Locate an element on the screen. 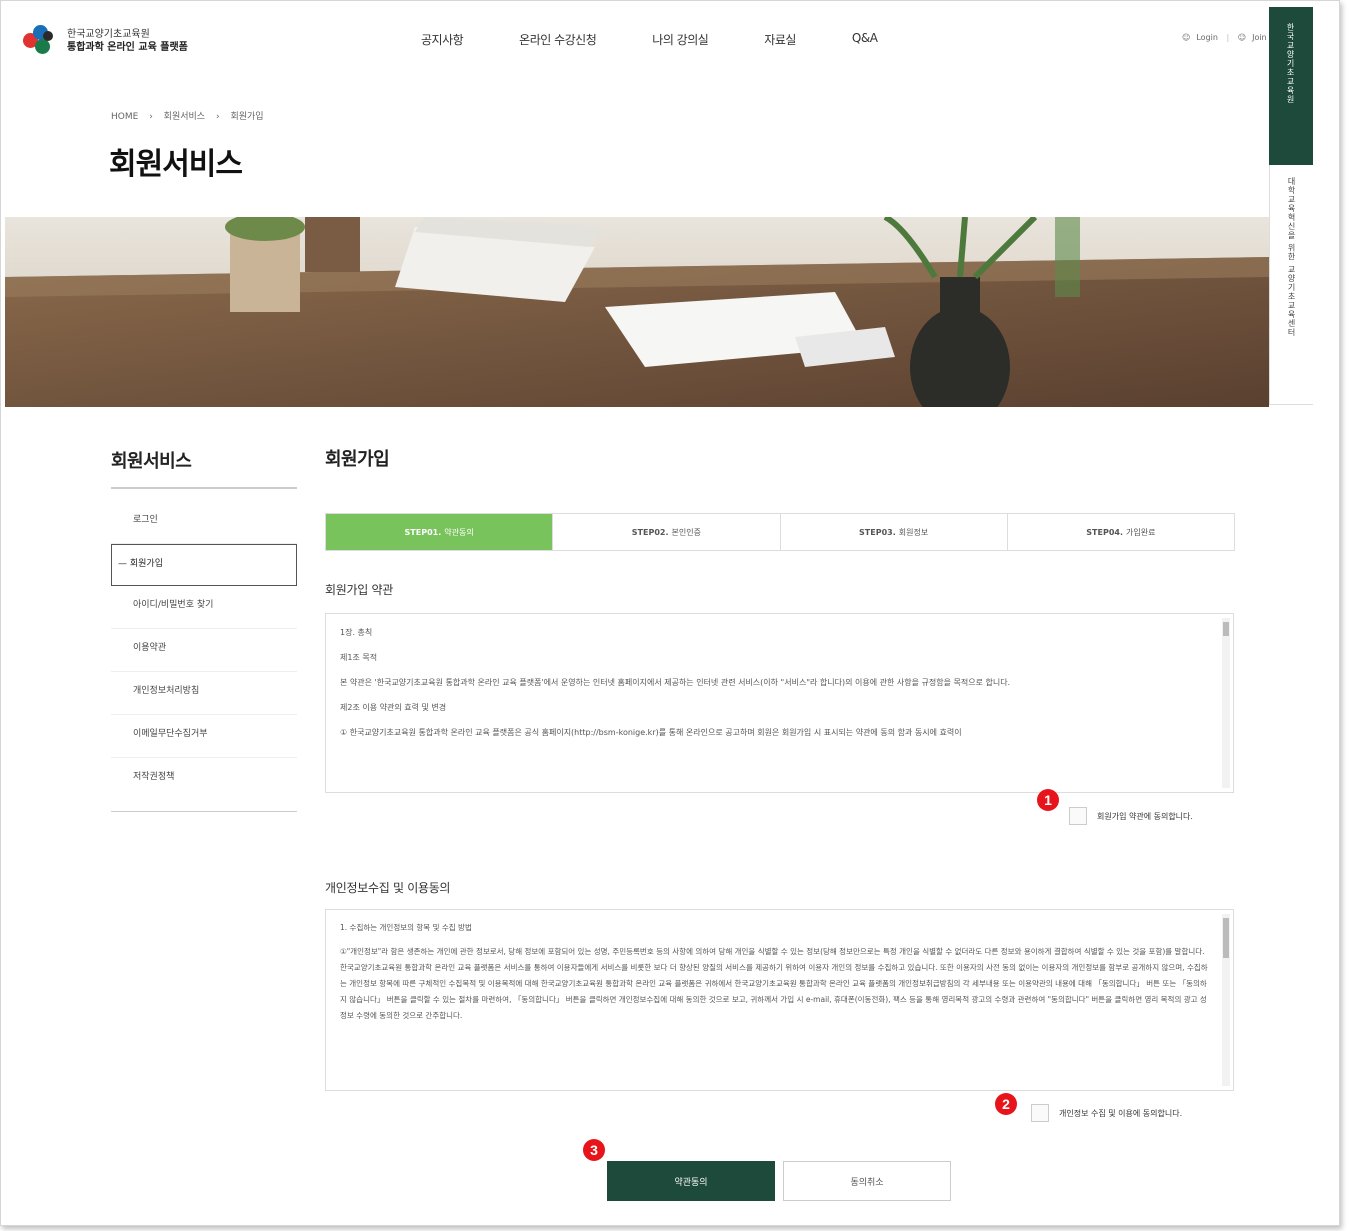  breadcrumb: HOME › 회원서비스 › 회원가입 is located at coordinates (191, 115).